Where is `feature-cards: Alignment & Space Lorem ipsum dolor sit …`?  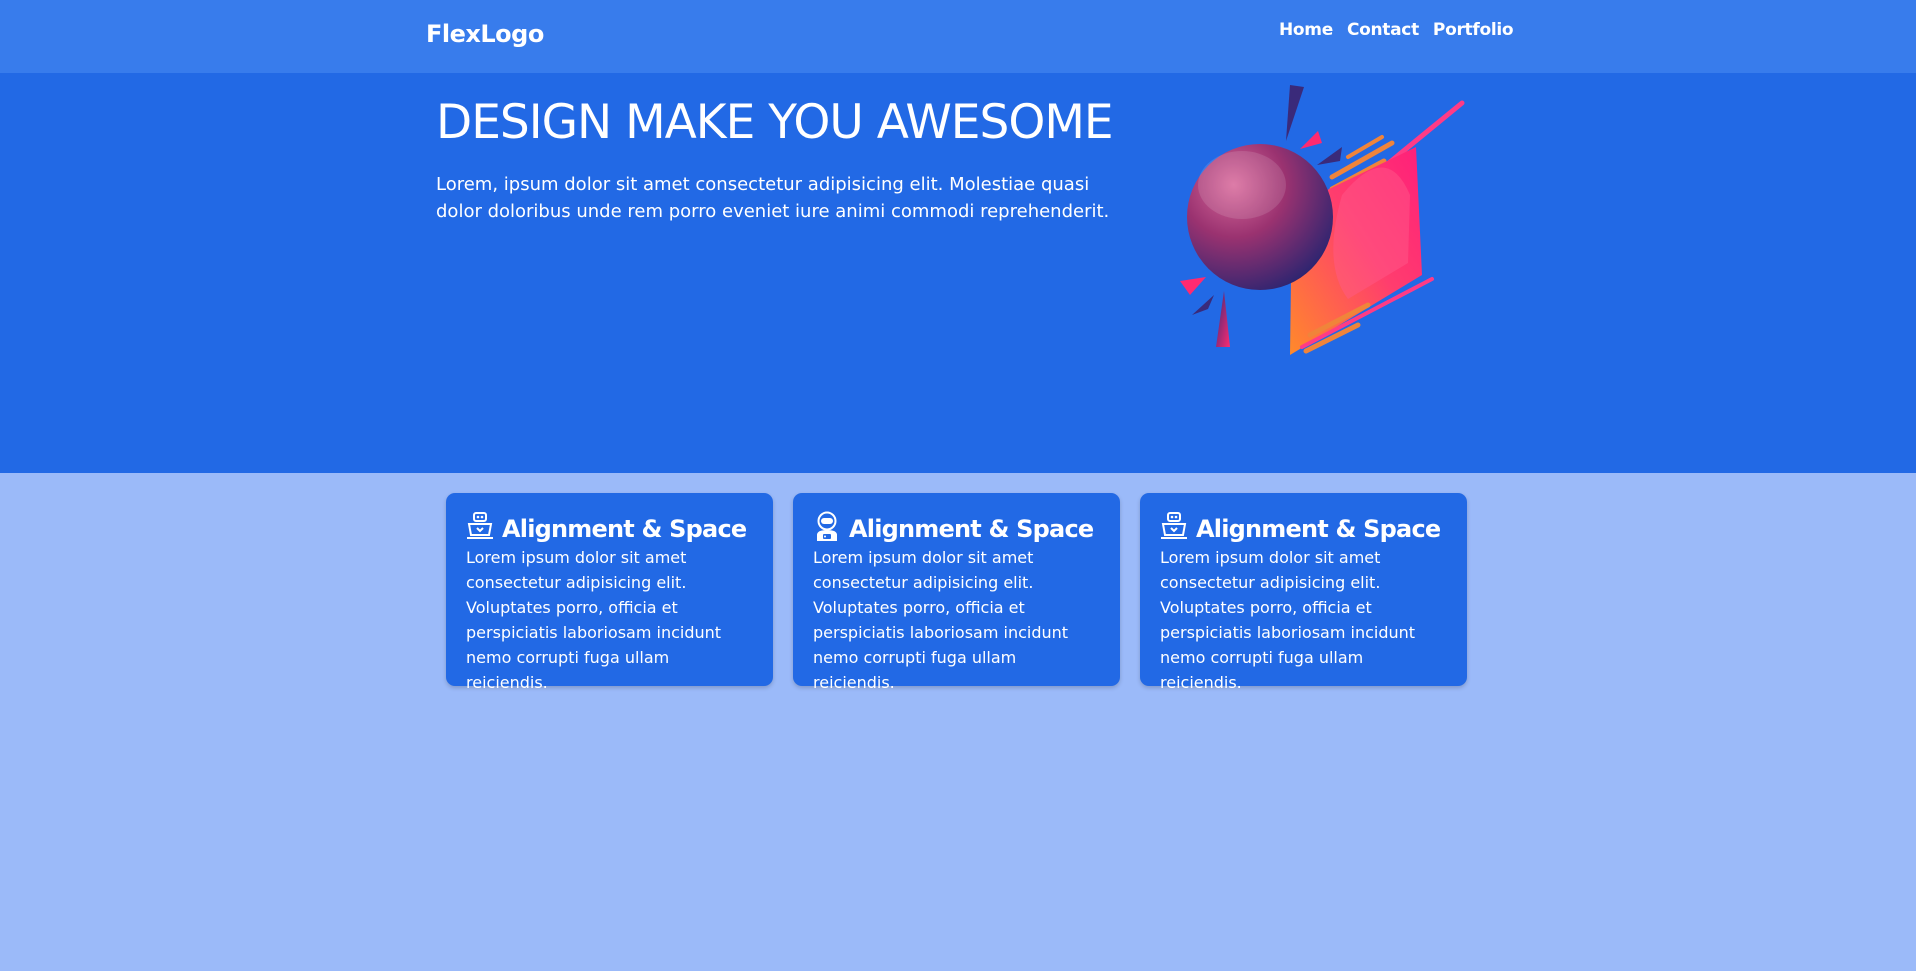
feature-cards: Alignment & Space Lorem ipsum dolor sit … is located at coordinates (956, 592).